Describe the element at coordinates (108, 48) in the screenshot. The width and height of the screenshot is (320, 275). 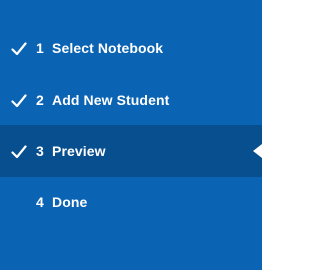
I see `step-label: Select Notebook` at that location.